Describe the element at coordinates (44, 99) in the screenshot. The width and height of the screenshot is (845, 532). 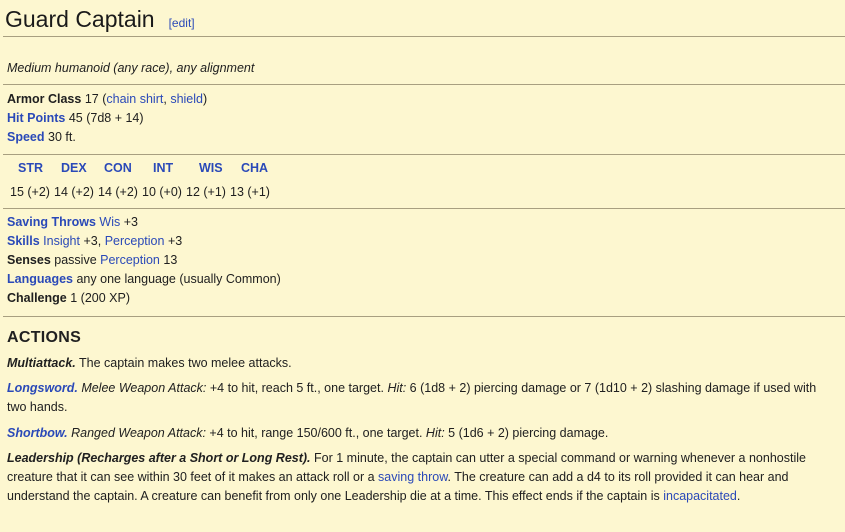
I see `armor-class-label: Armor Class` at that location.